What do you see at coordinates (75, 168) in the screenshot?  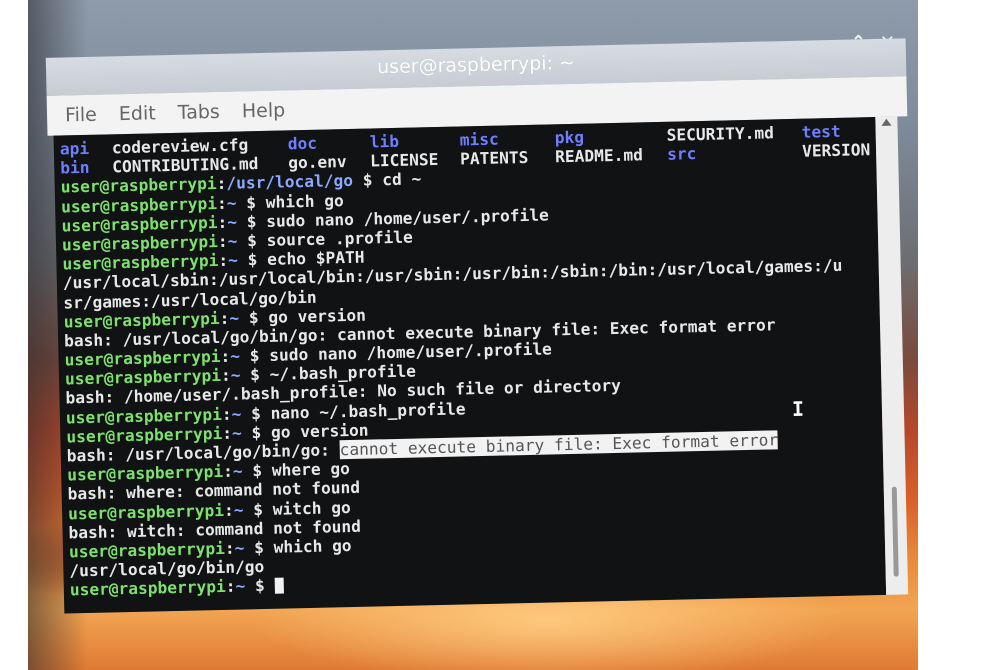 I see `ls-dir-entry: bin` at bounding box center [75, 168].